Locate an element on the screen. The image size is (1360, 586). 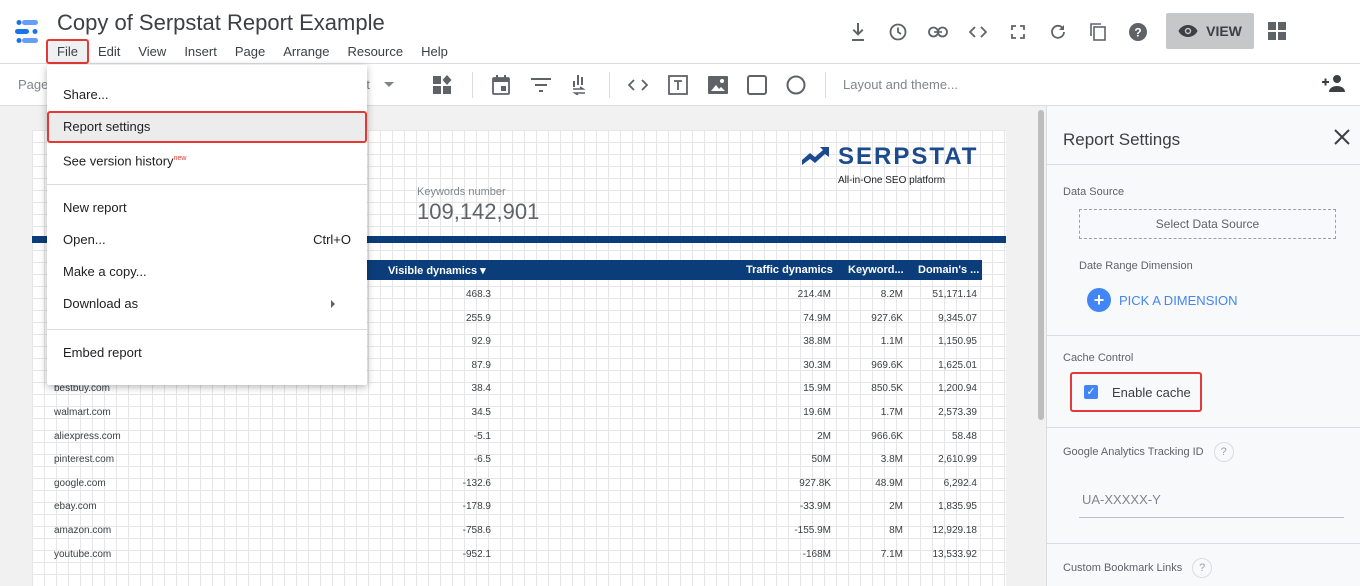
history-icon is located at coordinates (898, 32).